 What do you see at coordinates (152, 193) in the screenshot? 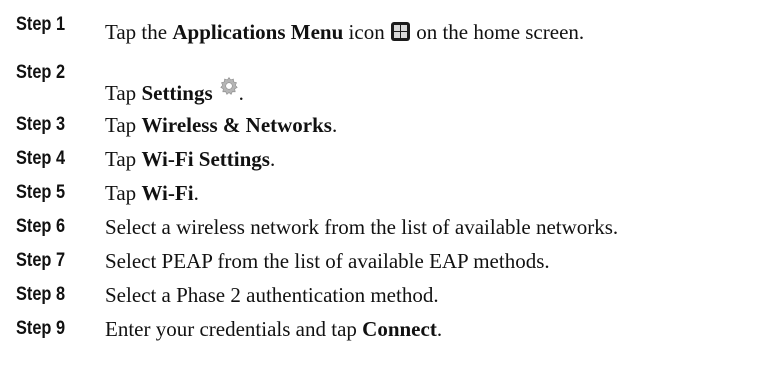
I see `step-text: Tap Wi-Fi.` at bounding box center [152, 193].